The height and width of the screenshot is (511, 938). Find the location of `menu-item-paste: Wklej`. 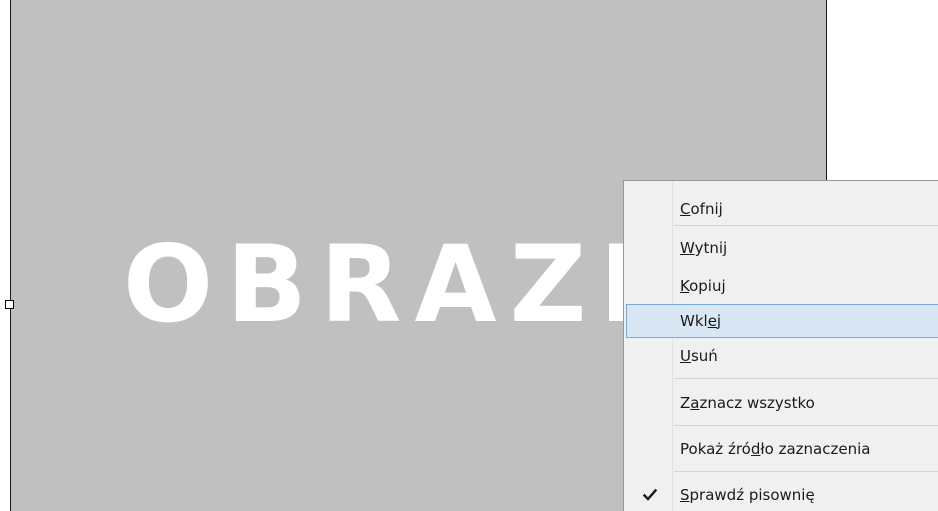

menu-item-paste: Wklej is located at coordinates (782, 321).